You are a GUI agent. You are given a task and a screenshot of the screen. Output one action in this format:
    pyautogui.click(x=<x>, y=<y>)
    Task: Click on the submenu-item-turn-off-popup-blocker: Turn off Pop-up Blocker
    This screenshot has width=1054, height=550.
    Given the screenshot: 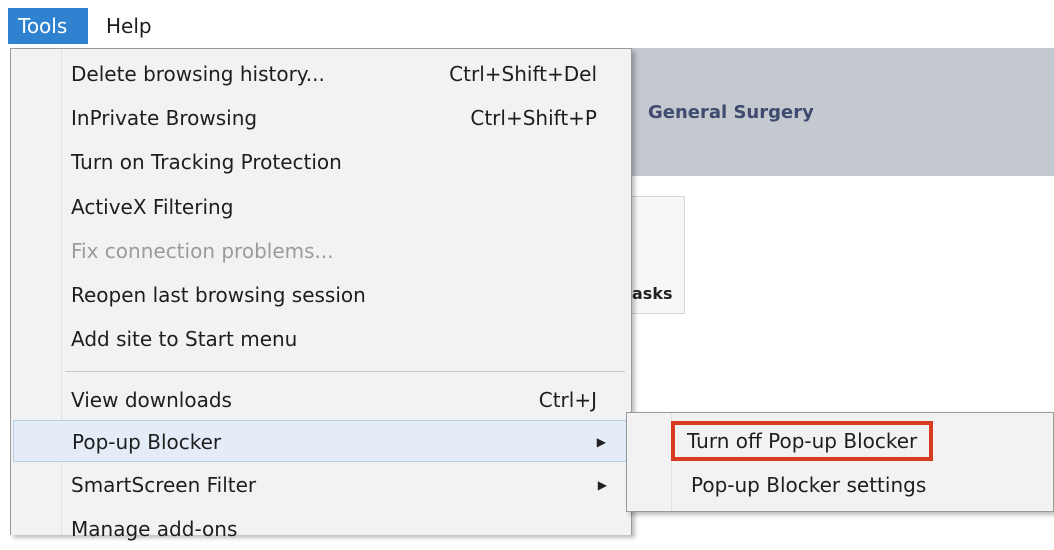 What is the action you would take?
    pyautogui.click(x=802, y=441)
    